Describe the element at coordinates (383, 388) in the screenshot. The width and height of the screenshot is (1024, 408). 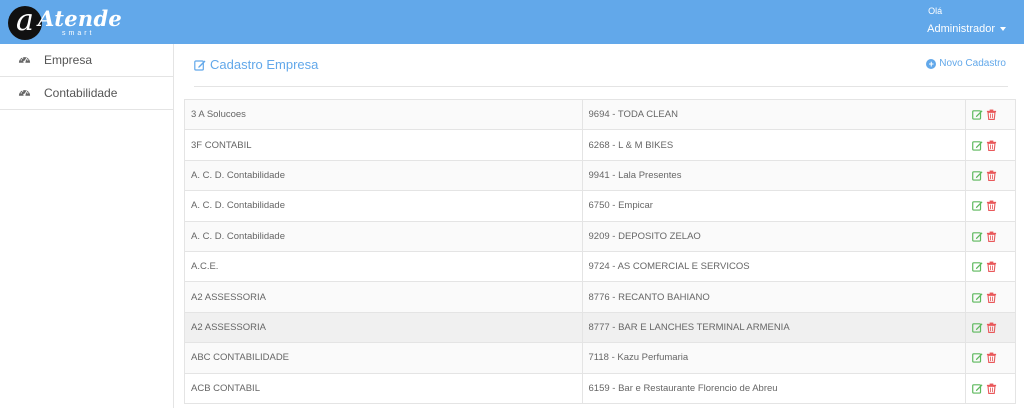
I see `cell-contabilidade: ACB CONTABIL` at that location.